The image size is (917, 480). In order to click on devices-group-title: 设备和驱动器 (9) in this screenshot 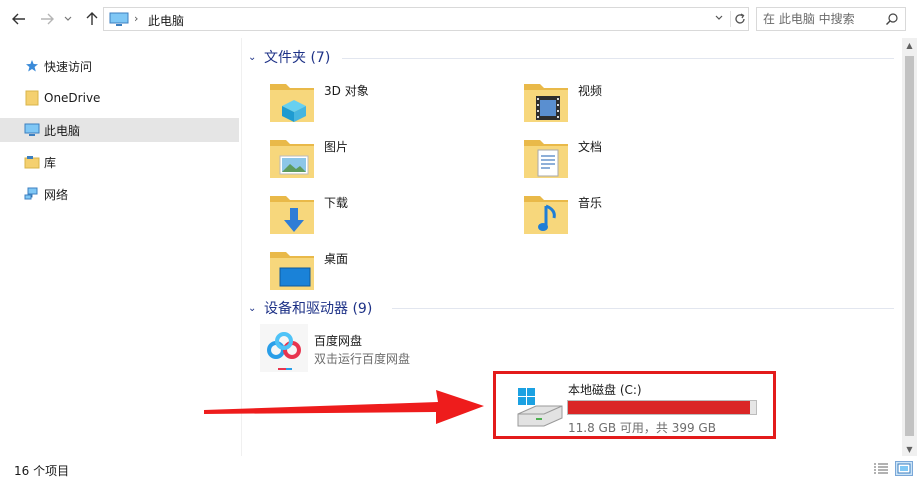, I will do `click(318, 309)`.